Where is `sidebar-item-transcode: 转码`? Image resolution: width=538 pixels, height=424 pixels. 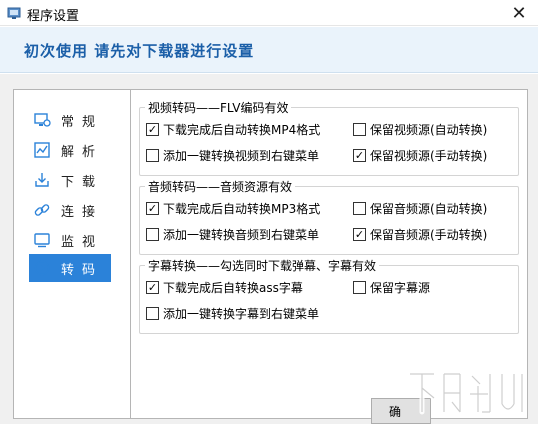
sidebar-item-transcode: 转码 is located at coordinates (70, 268).